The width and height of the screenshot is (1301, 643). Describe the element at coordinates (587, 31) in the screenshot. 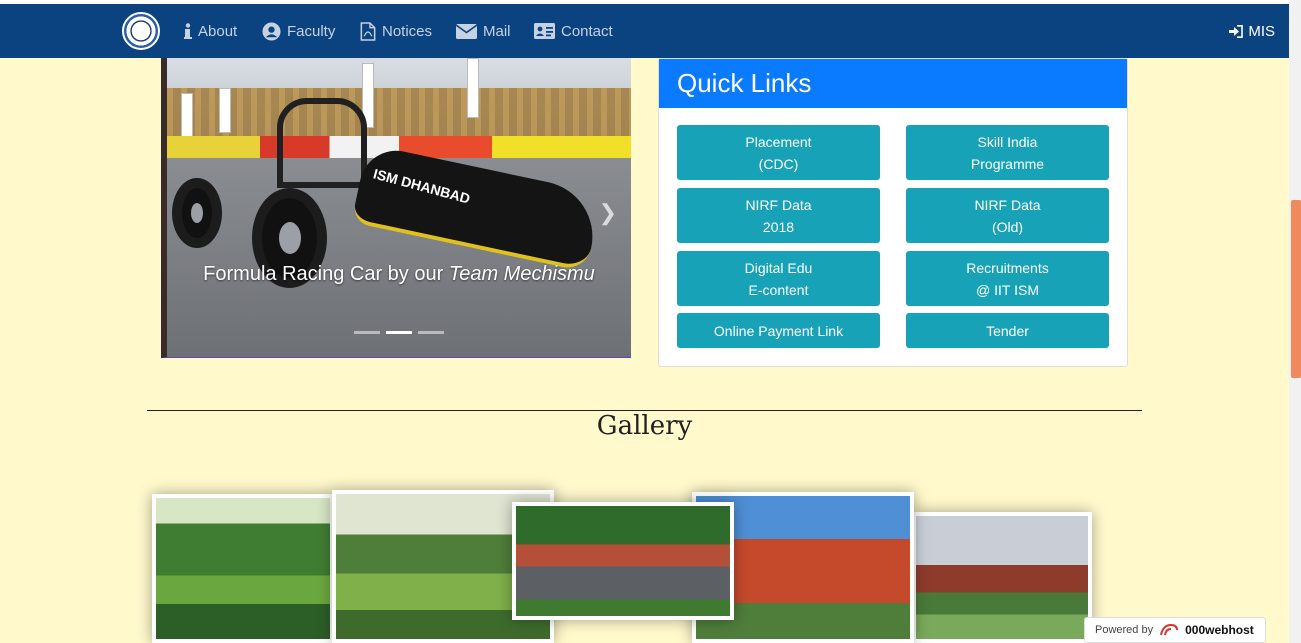

I see `nav-contact-label: Contact` at that location.